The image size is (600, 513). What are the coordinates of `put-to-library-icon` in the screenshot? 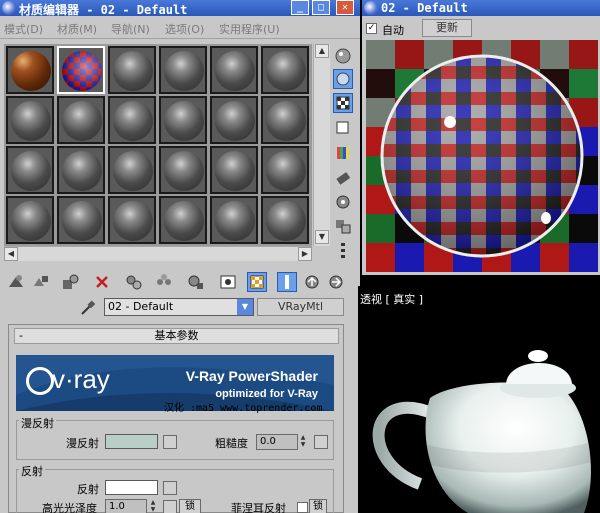 It's located at (196, 282).